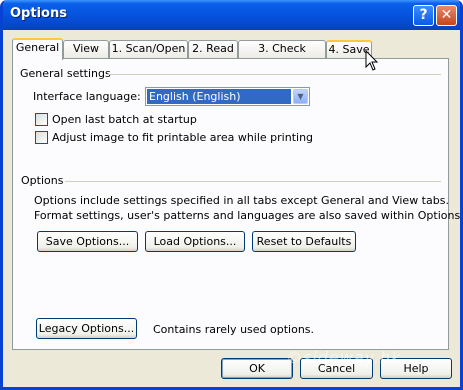 The width and height of the screenshot is (463, 390). I want to click on interface-language-value: English (English), so click(219, 96).